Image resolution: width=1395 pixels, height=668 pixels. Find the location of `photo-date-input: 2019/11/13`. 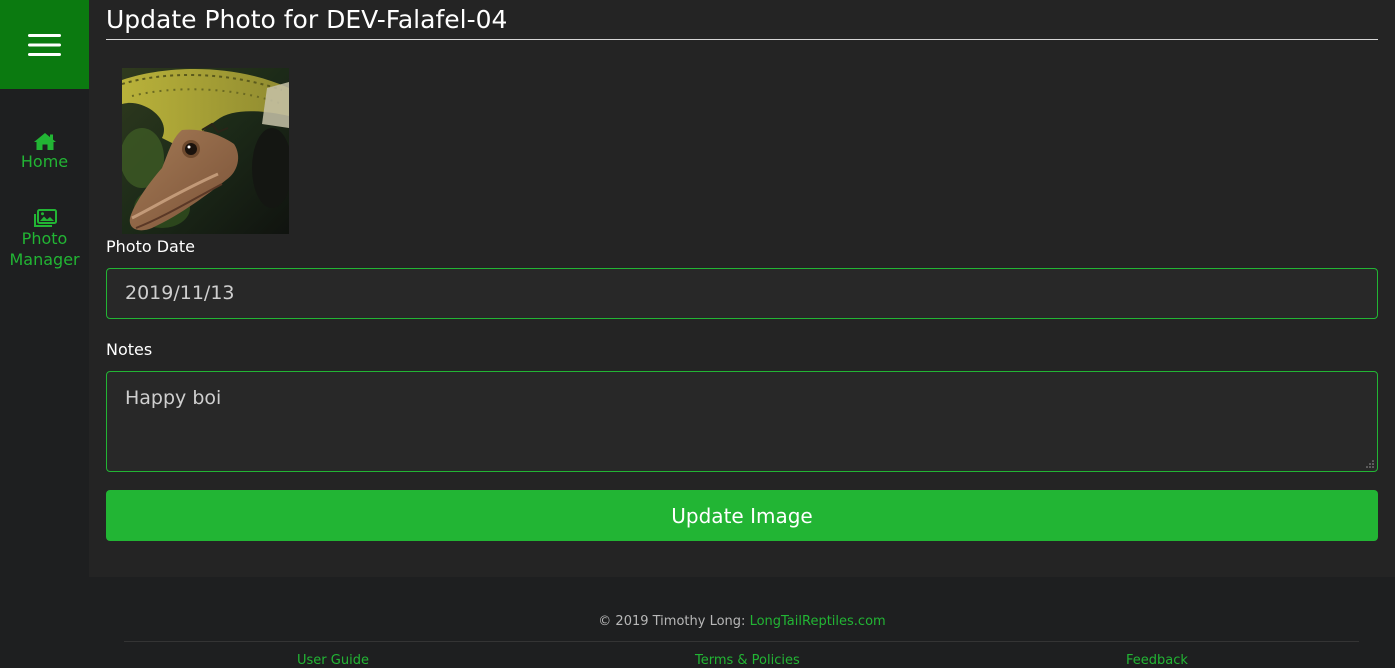

photo-date-input: 2019/11/13 is located at coordinates (742, 293).